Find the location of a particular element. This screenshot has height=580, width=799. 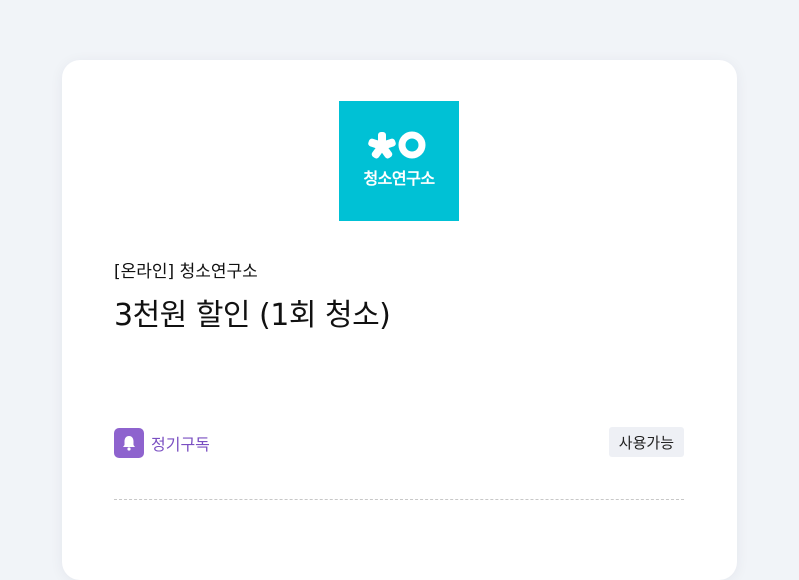

coupon-subtitle: [온라인] 청소연구소 is located at coordinates (186, 272).